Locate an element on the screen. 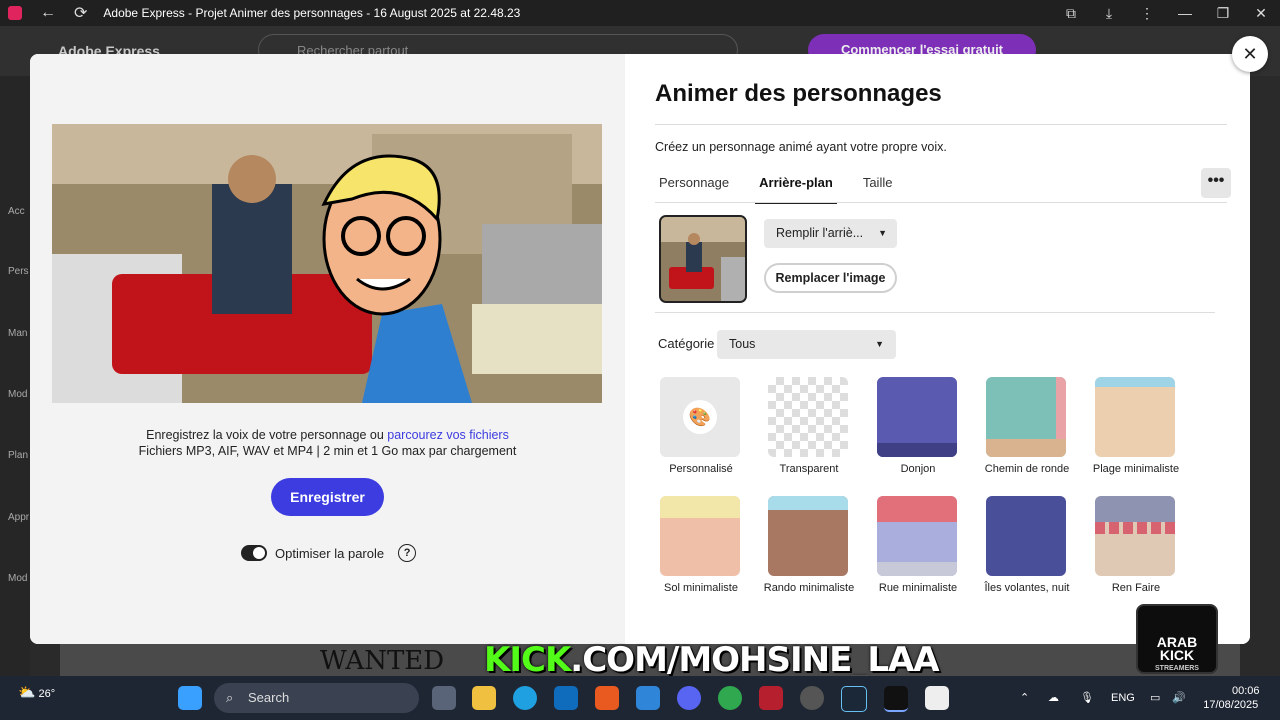  adobe-express-taskbar-icon is located at coordinates (896, 699).